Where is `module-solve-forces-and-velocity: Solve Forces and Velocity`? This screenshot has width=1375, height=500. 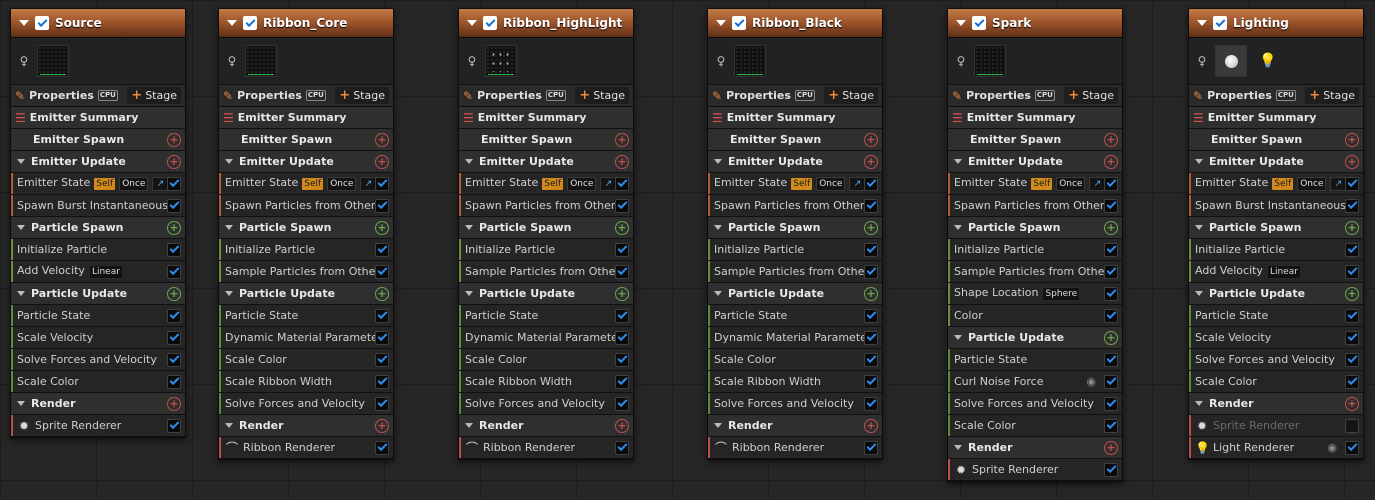
module-solve-forces-and-velocity: Solve Forces and Velocity is located at coordinates (1276, 360).